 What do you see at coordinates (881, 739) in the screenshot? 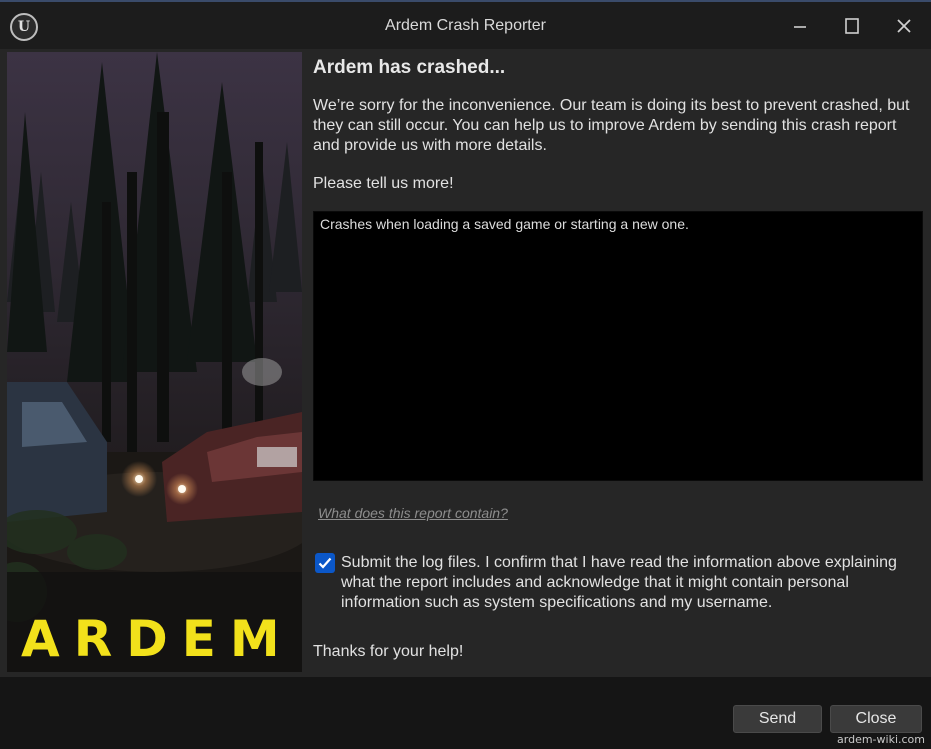
I see `watermark-text: ardem-wiki.com` at bounding box center [881, 739].